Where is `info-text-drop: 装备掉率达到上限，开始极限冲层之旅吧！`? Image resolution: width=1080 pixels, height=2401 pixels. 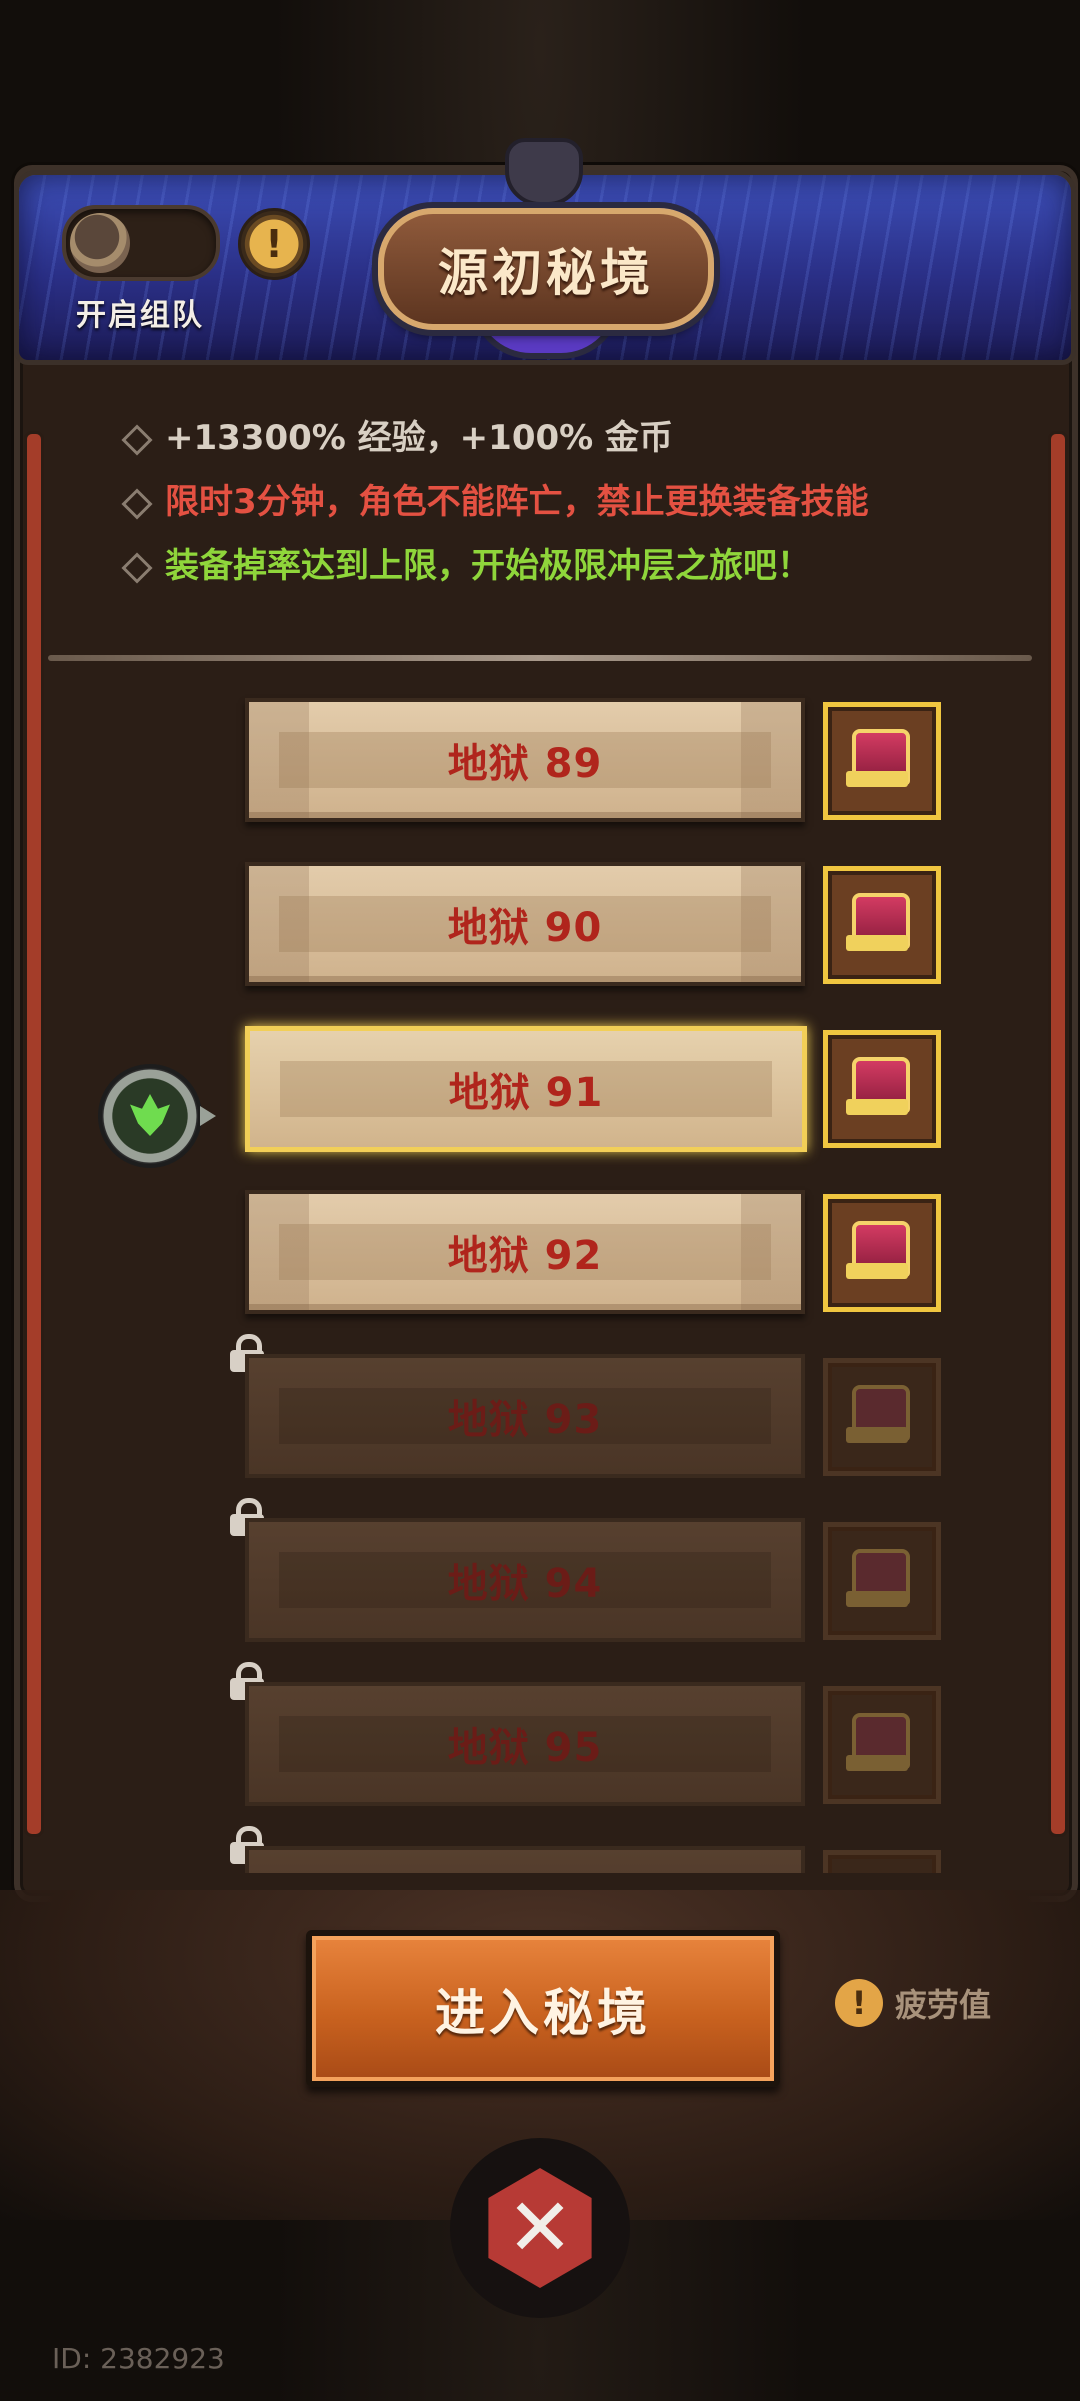 info-text-drop: 装备掉率达到上限，开始极限冲层之旅吧！ is located at coordinates (488, 566).